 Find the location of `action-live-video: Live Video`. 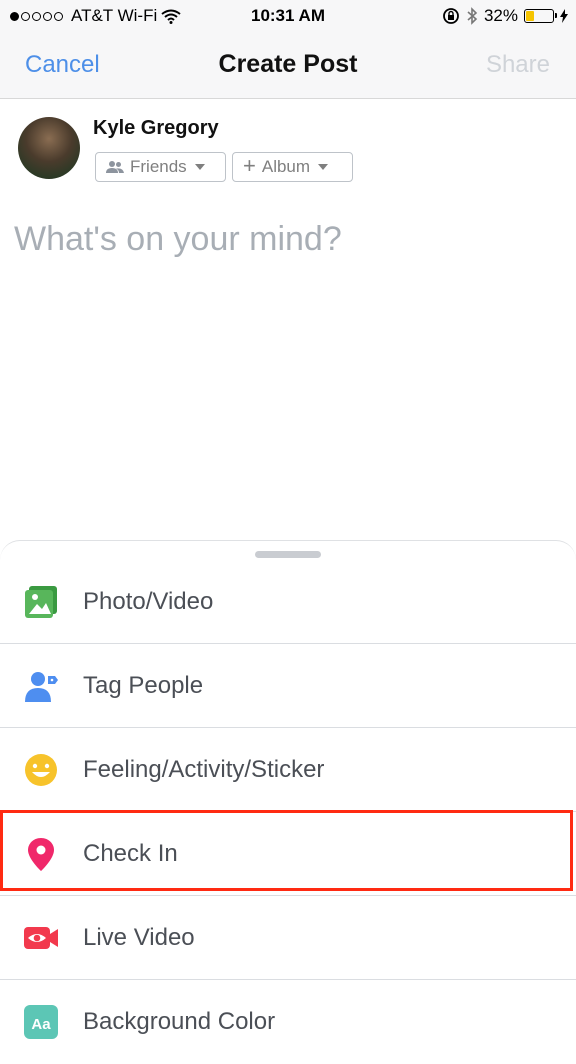

action-live-video: Live Video is located at coordinates (288, 938).